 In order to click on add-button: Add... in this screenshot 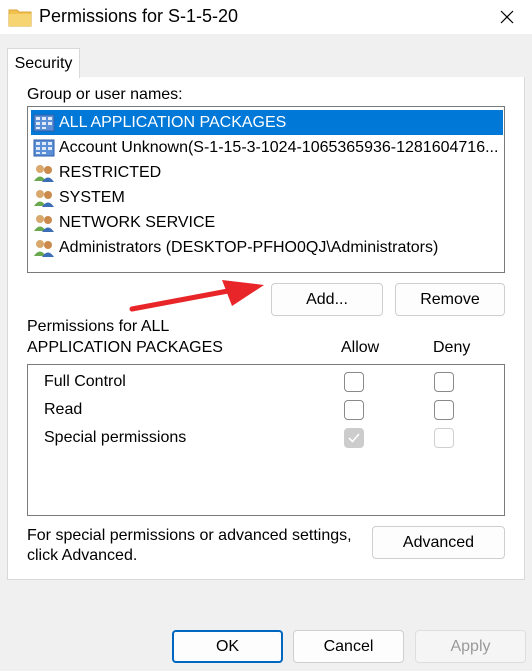, I will do `click(327, 299)`.